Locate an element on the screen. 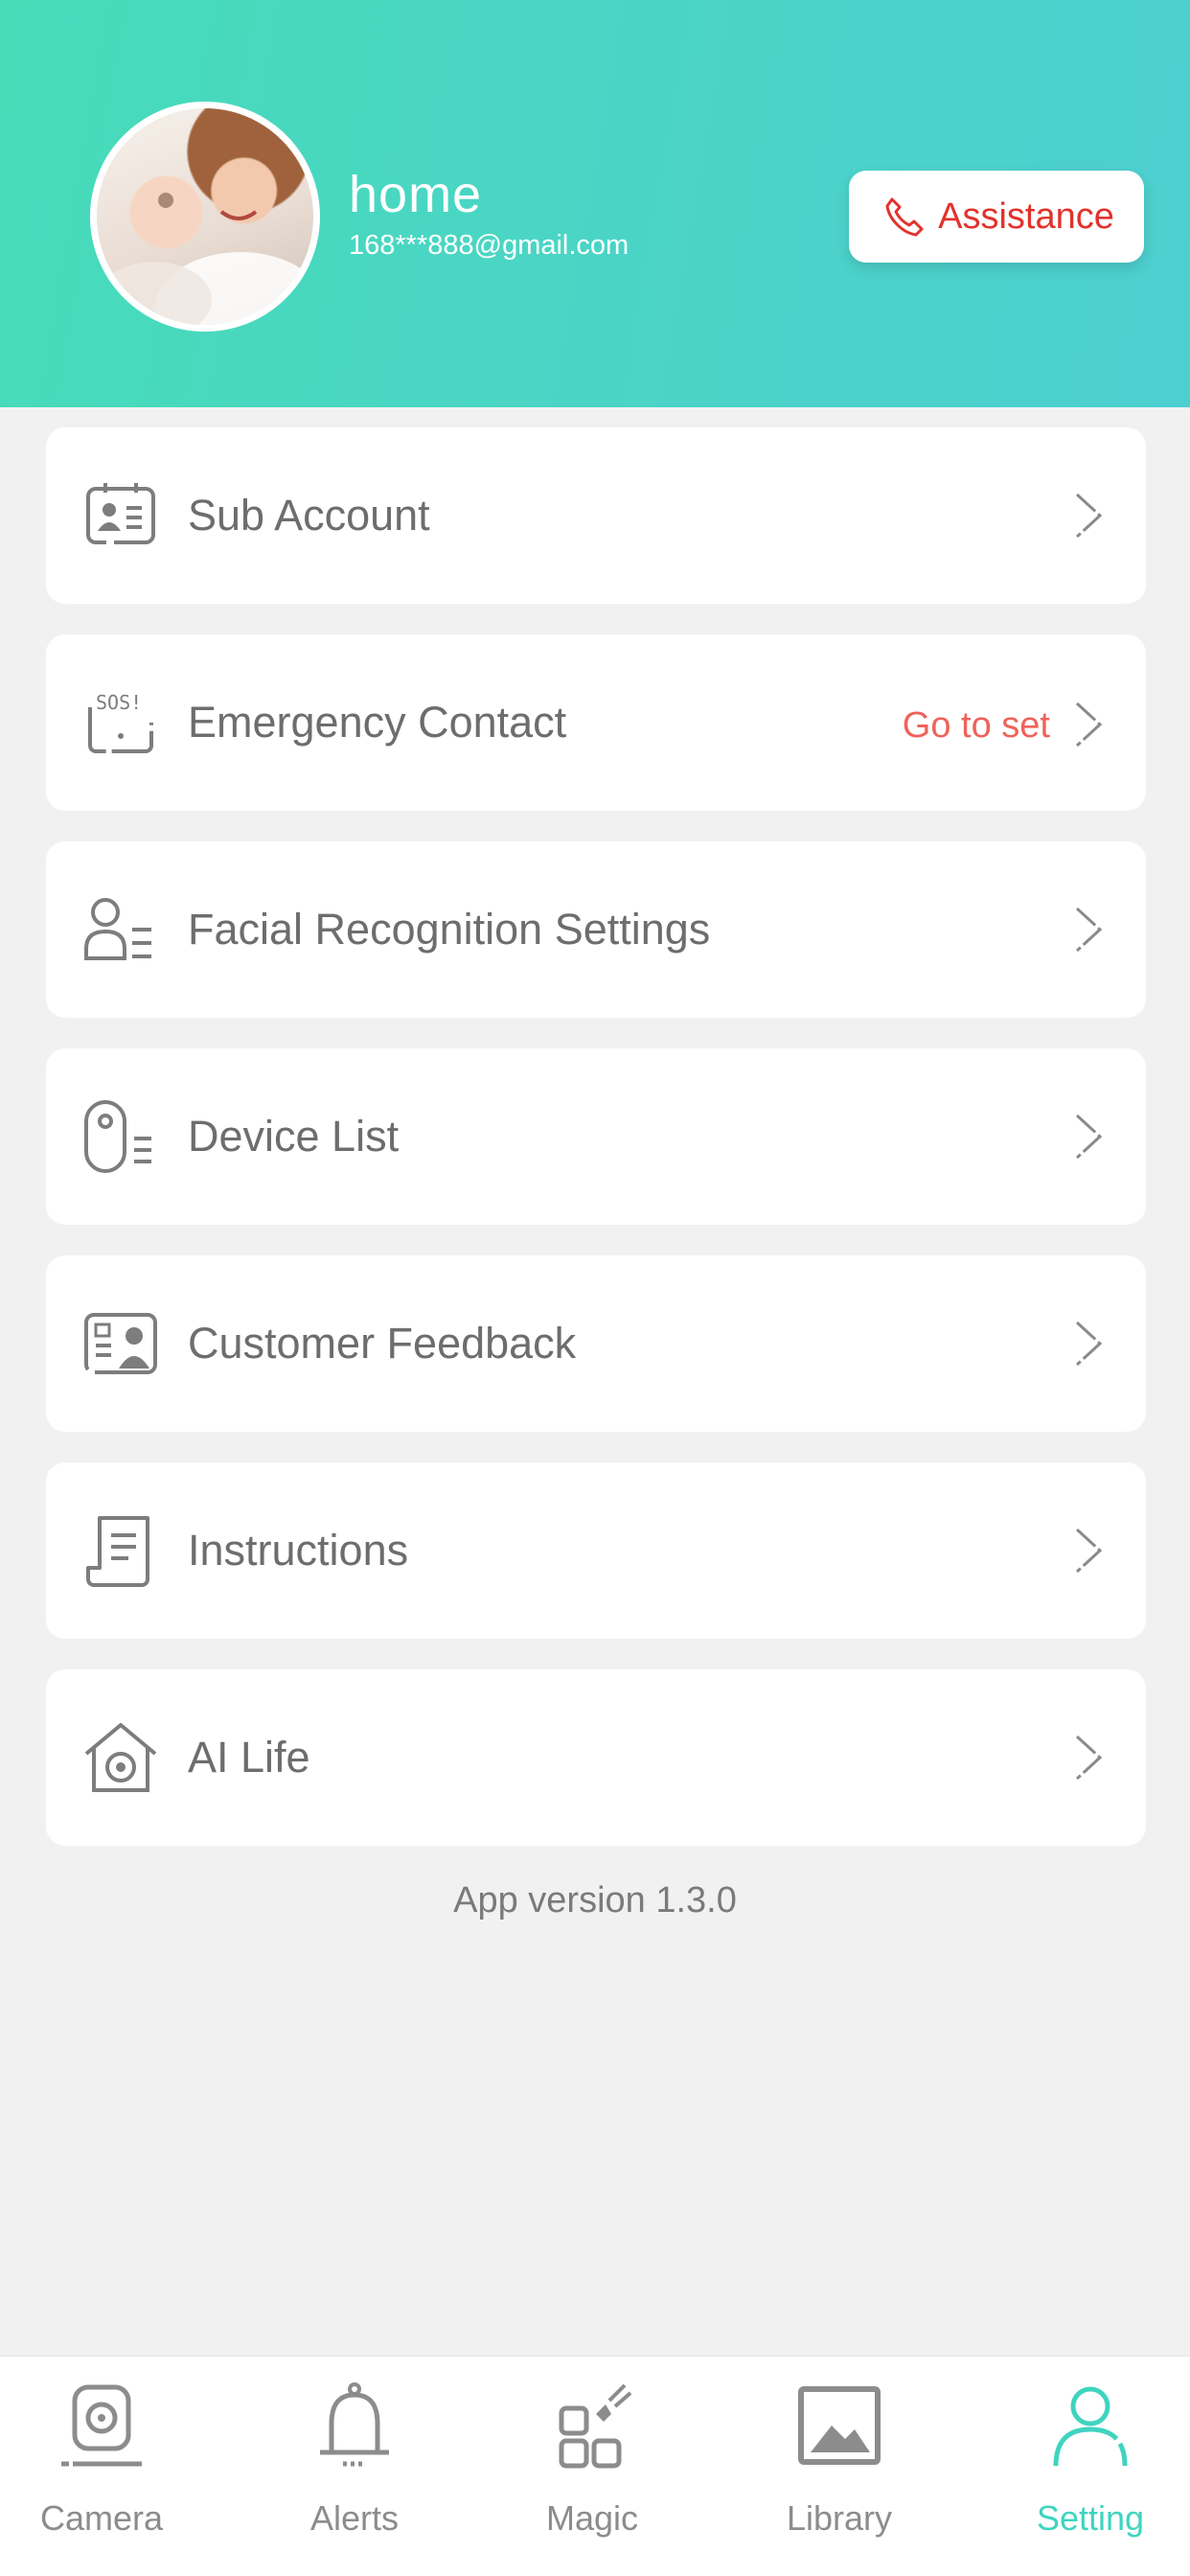 This screenshot has height=2576, width=1190. tab-camera: Camera is located at coordinates (101, 2466).